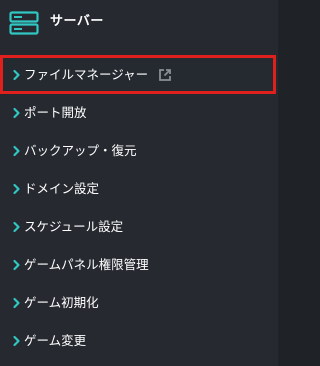  What do you see at coordinates (24, 23) in the screenshot?
I see `server-icon` at bounding box center [24, 23].